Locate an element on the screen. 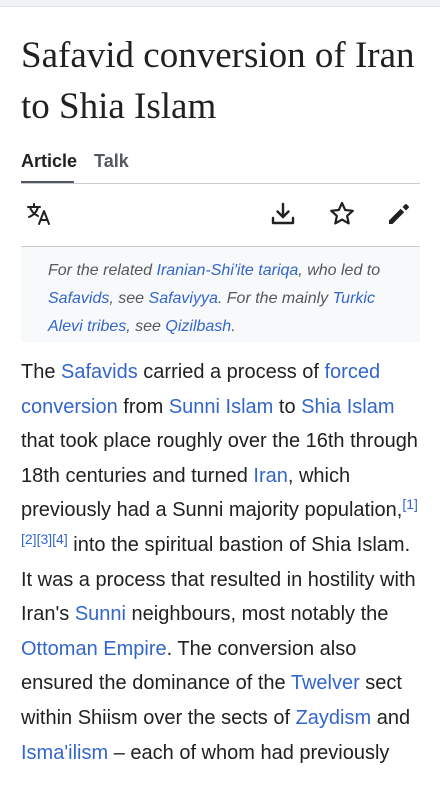 The image size is (440, 800). paragraph-text: to is located at coordinates (287, 406).